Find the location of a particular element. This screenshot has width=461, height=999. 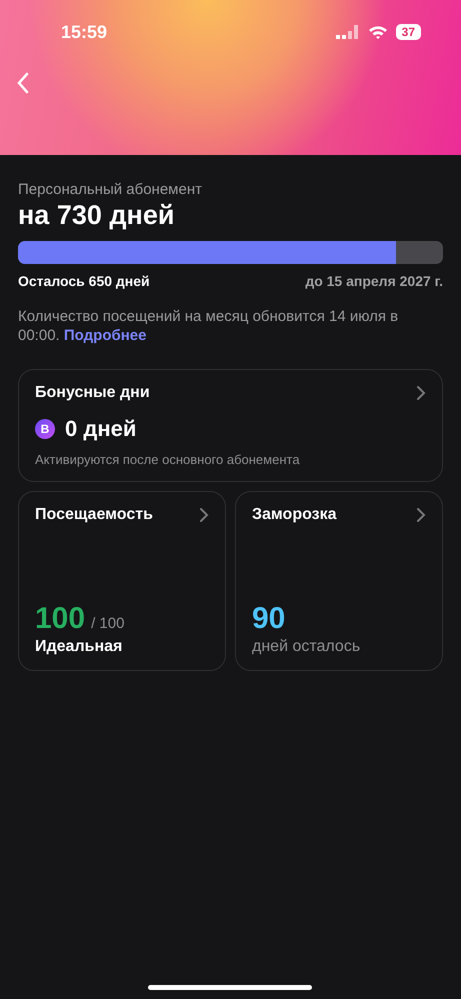

card-value: 90 is located at coordinates (269, 619).